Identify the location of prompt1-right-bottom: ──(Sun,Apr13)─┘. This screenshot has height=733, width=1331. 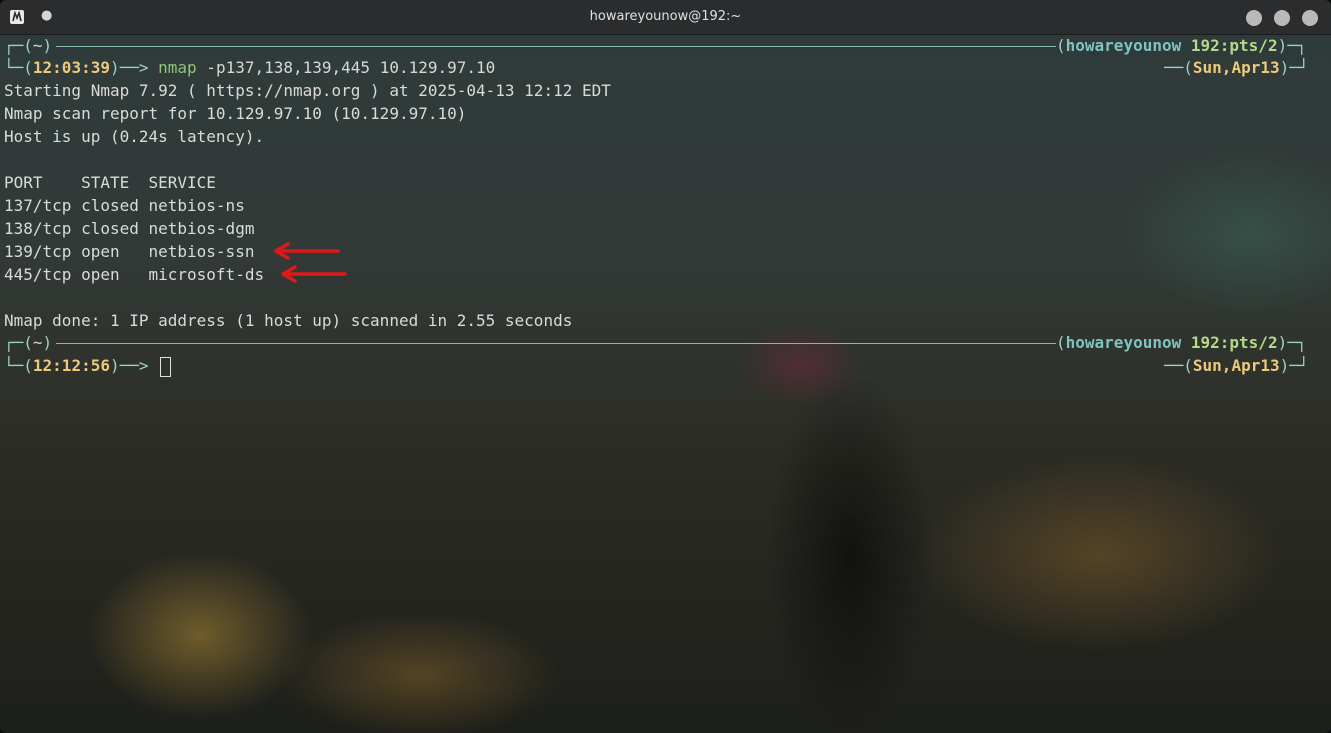
(1236, 67).